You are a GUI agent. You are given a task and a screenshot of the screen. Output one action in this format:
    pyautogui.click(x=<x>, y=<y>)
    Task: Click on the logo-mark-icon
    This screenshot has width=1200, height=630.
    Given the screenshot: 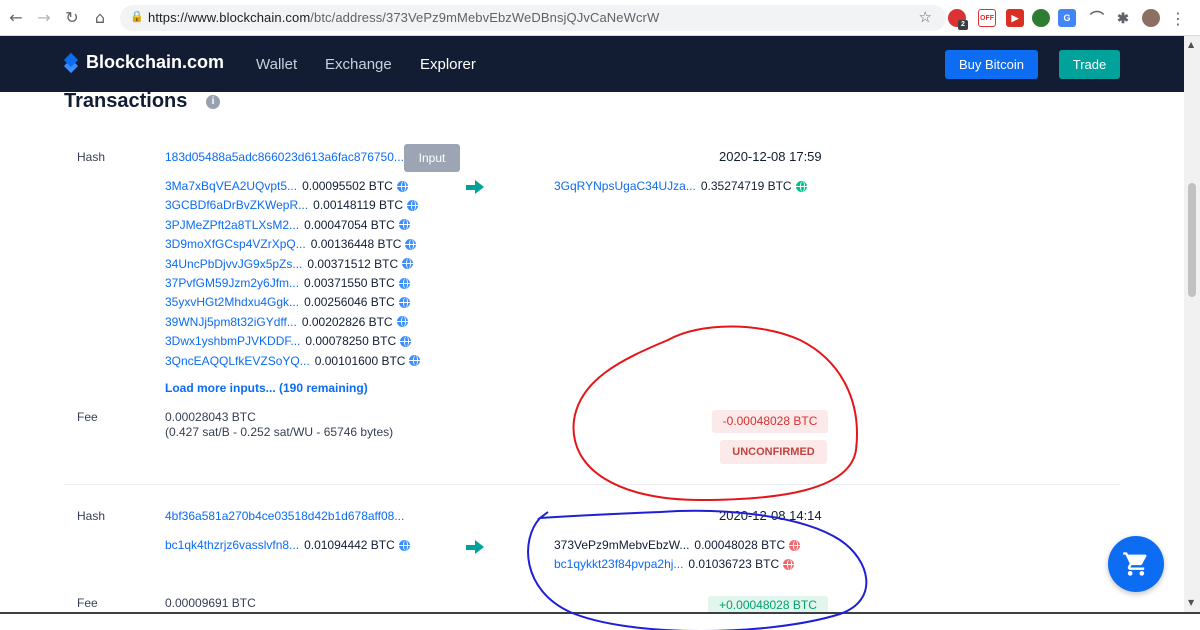 What is the action you would take?
    pyautogui.click(x=71, y=62)
    